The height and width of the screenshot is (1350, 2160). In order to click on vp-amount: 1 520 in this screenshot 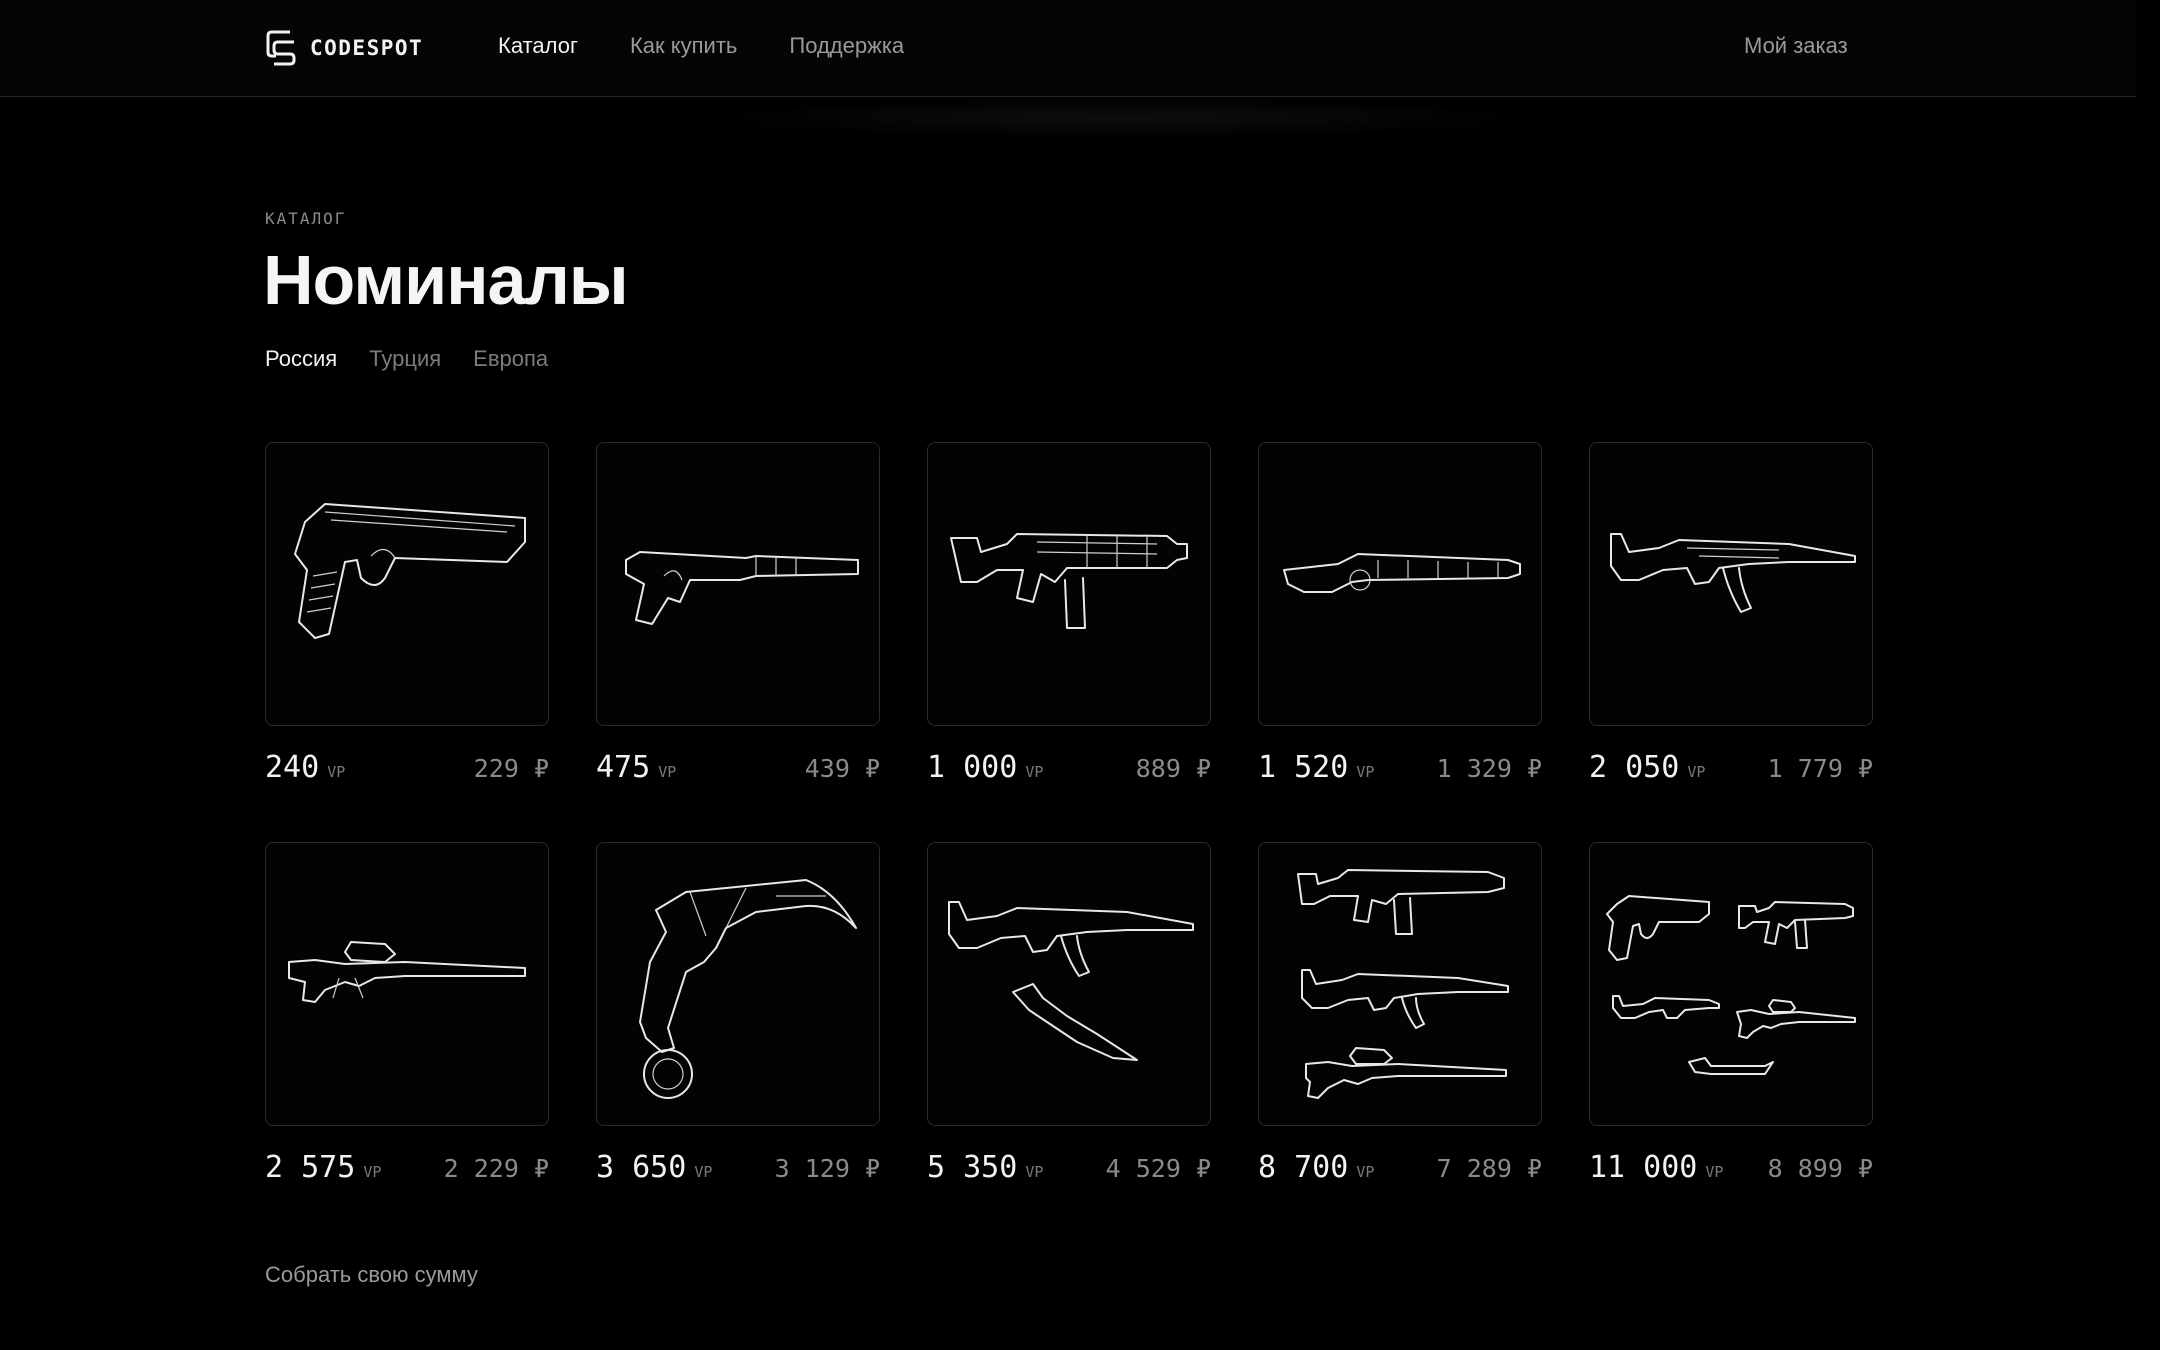, I will do `click(1303, 767)`.